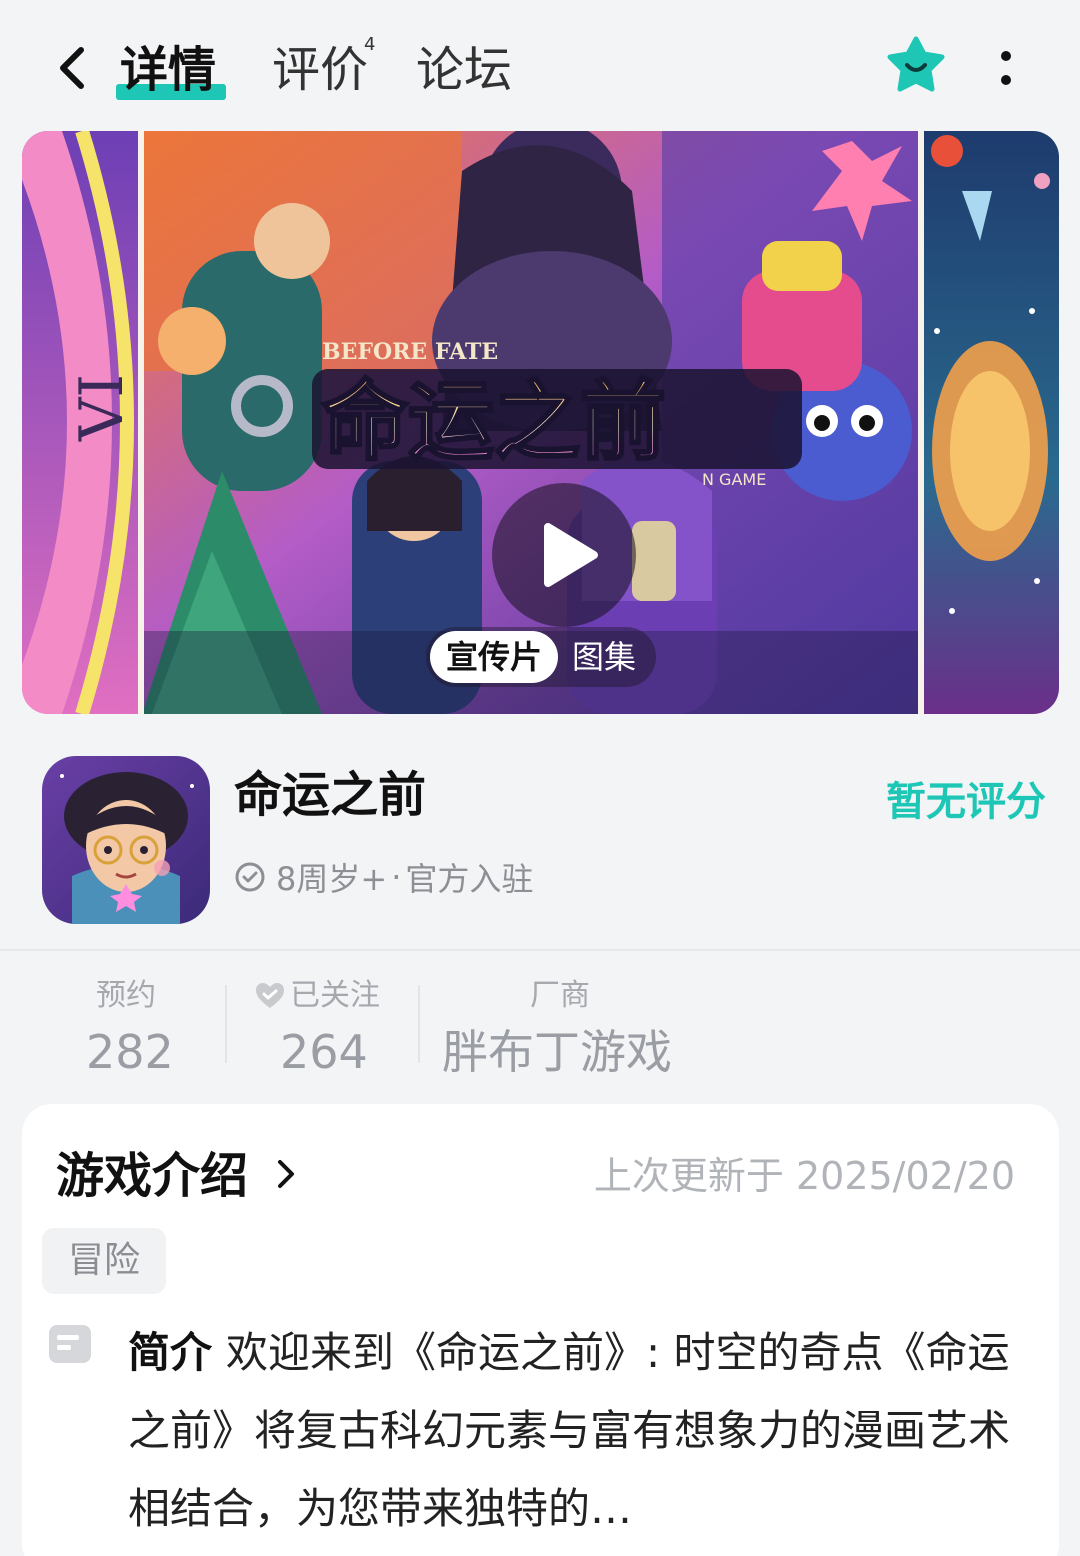 This screenshot has width=1080, height=1556. I want to click on back-button, so click(72, 68).